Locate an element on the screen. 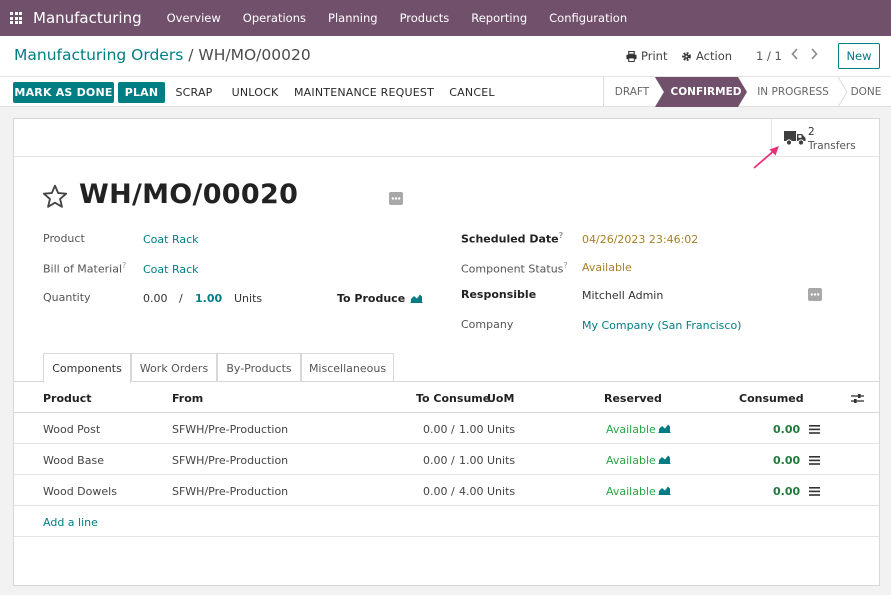 The width and height of the screenshot is (891, 595). pager-value: 1 / 1 is located at coordinates (769, 56).